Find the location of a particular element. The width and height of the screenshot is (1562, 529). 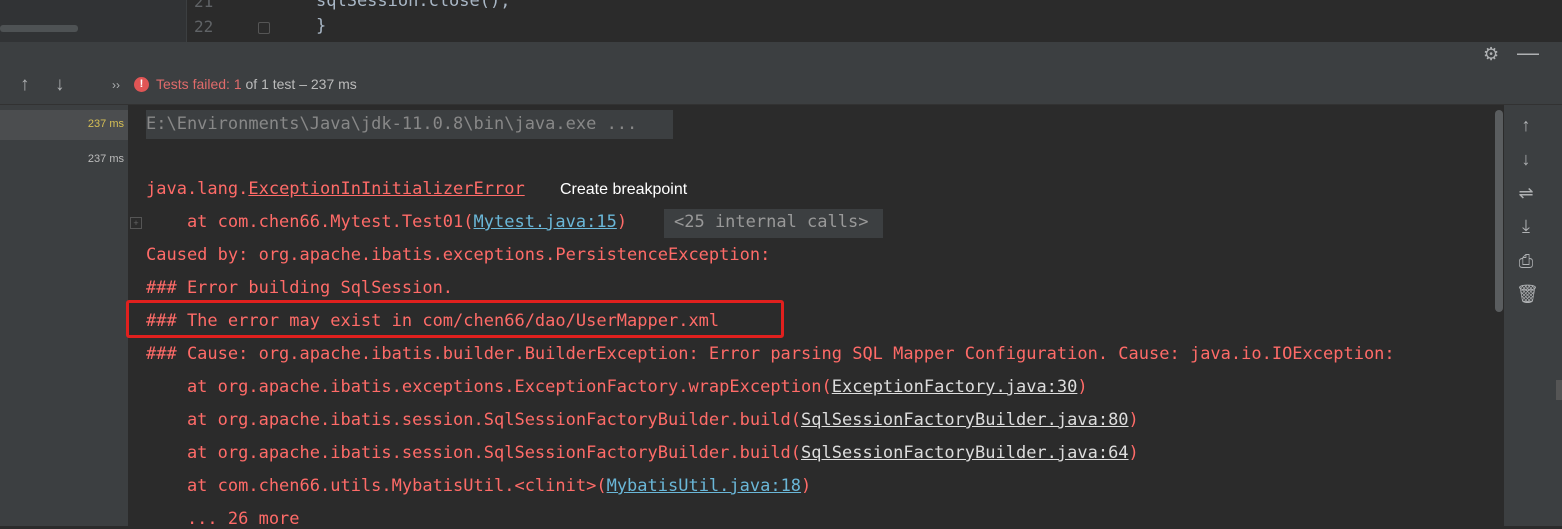

test-status: Tests failed: 1 of 1 test – 237 ms is located at coordinates (256, 84).